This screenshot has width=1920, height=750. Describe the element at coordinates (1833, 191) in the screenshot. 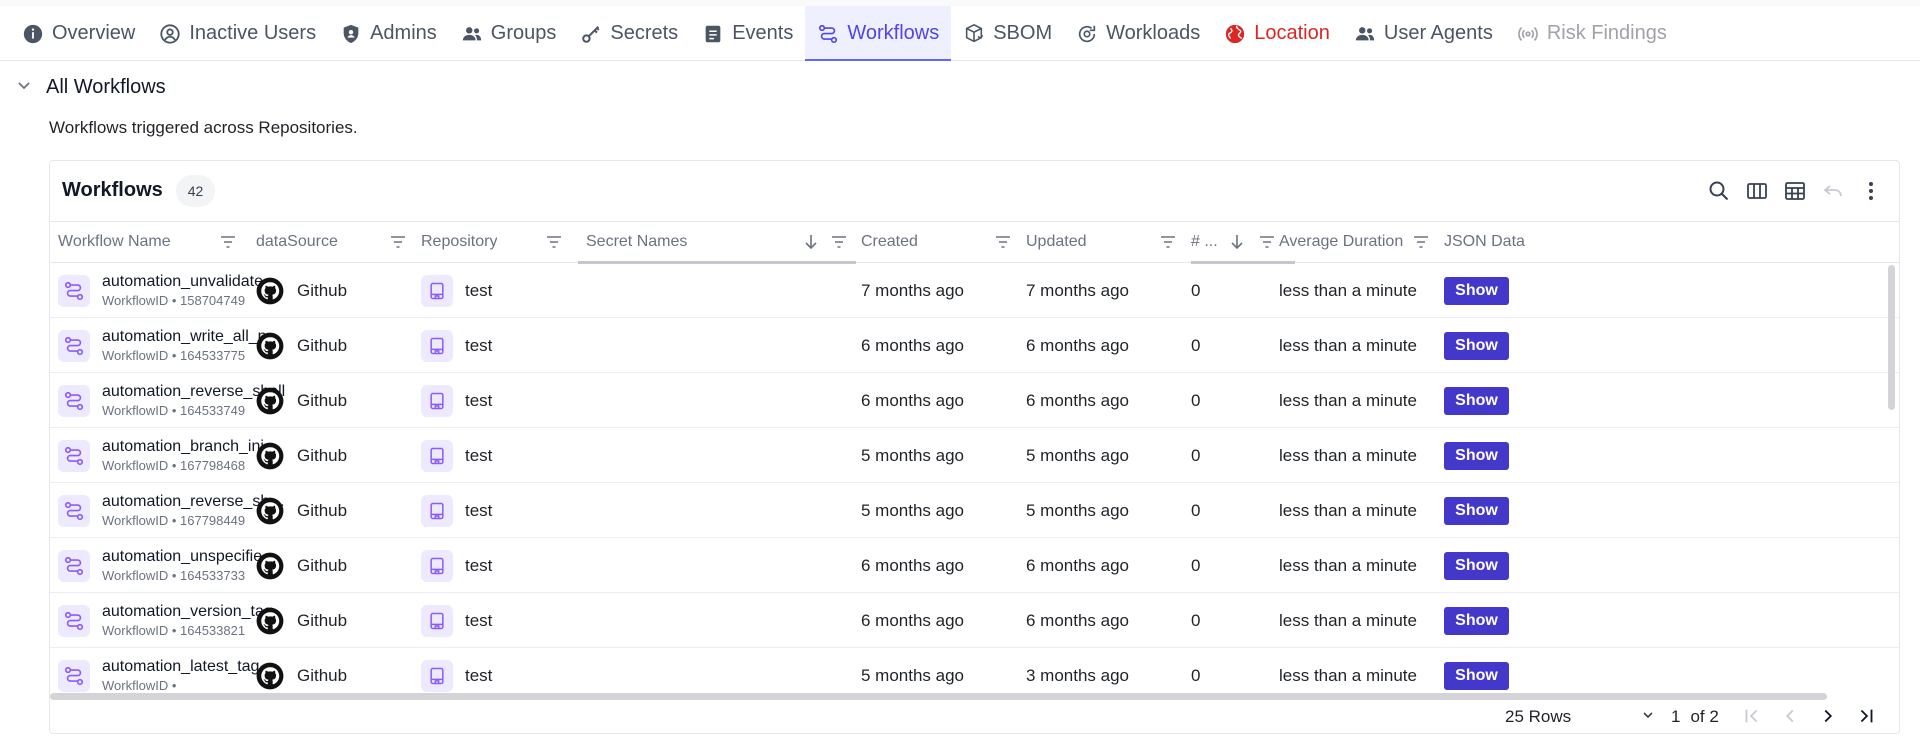

I see `undo-icon` at that location.